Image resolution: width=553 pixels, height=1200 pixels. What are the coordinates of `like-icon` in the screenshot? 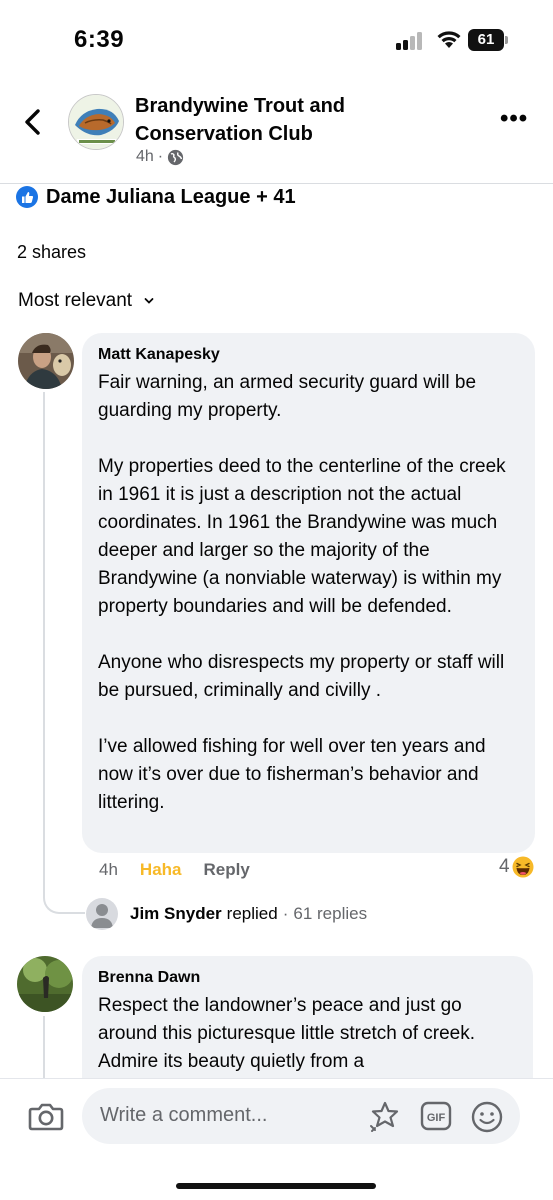 It's located at (27, 197).